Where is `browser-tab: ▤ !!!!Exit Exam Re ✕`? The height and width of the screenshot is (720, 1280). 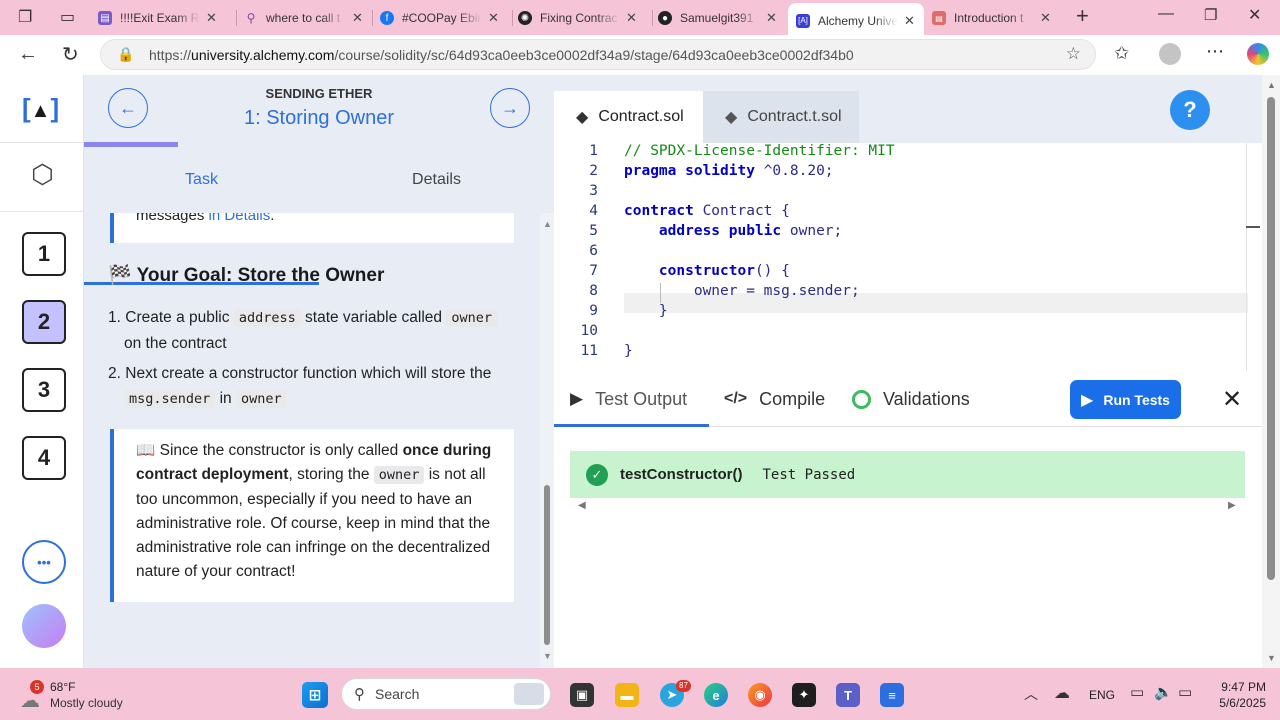
browser-tab: ▤ !!!!Exit Exam Re ✕ is located at coordinates (165, 18).